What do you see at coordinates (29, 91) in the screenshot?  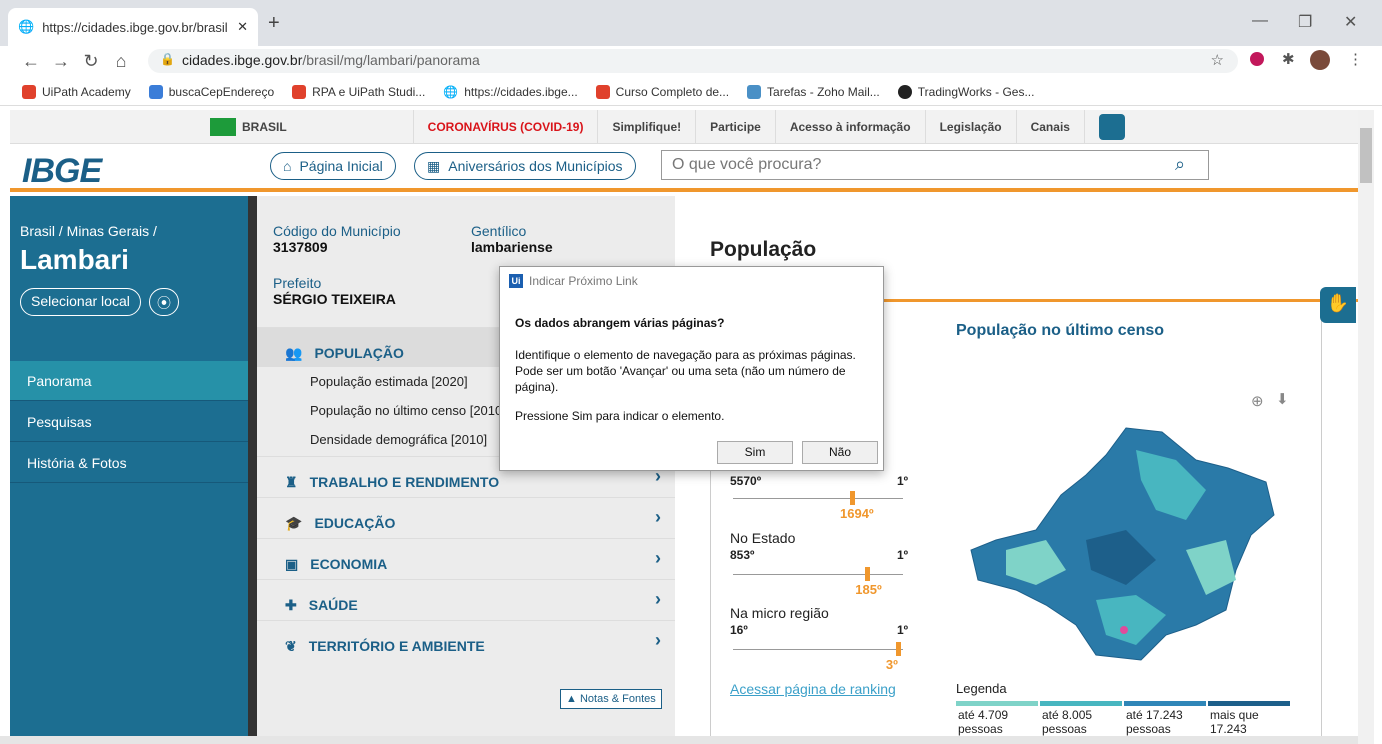 I see `uipath-icon` at bounding box center [29, 91].